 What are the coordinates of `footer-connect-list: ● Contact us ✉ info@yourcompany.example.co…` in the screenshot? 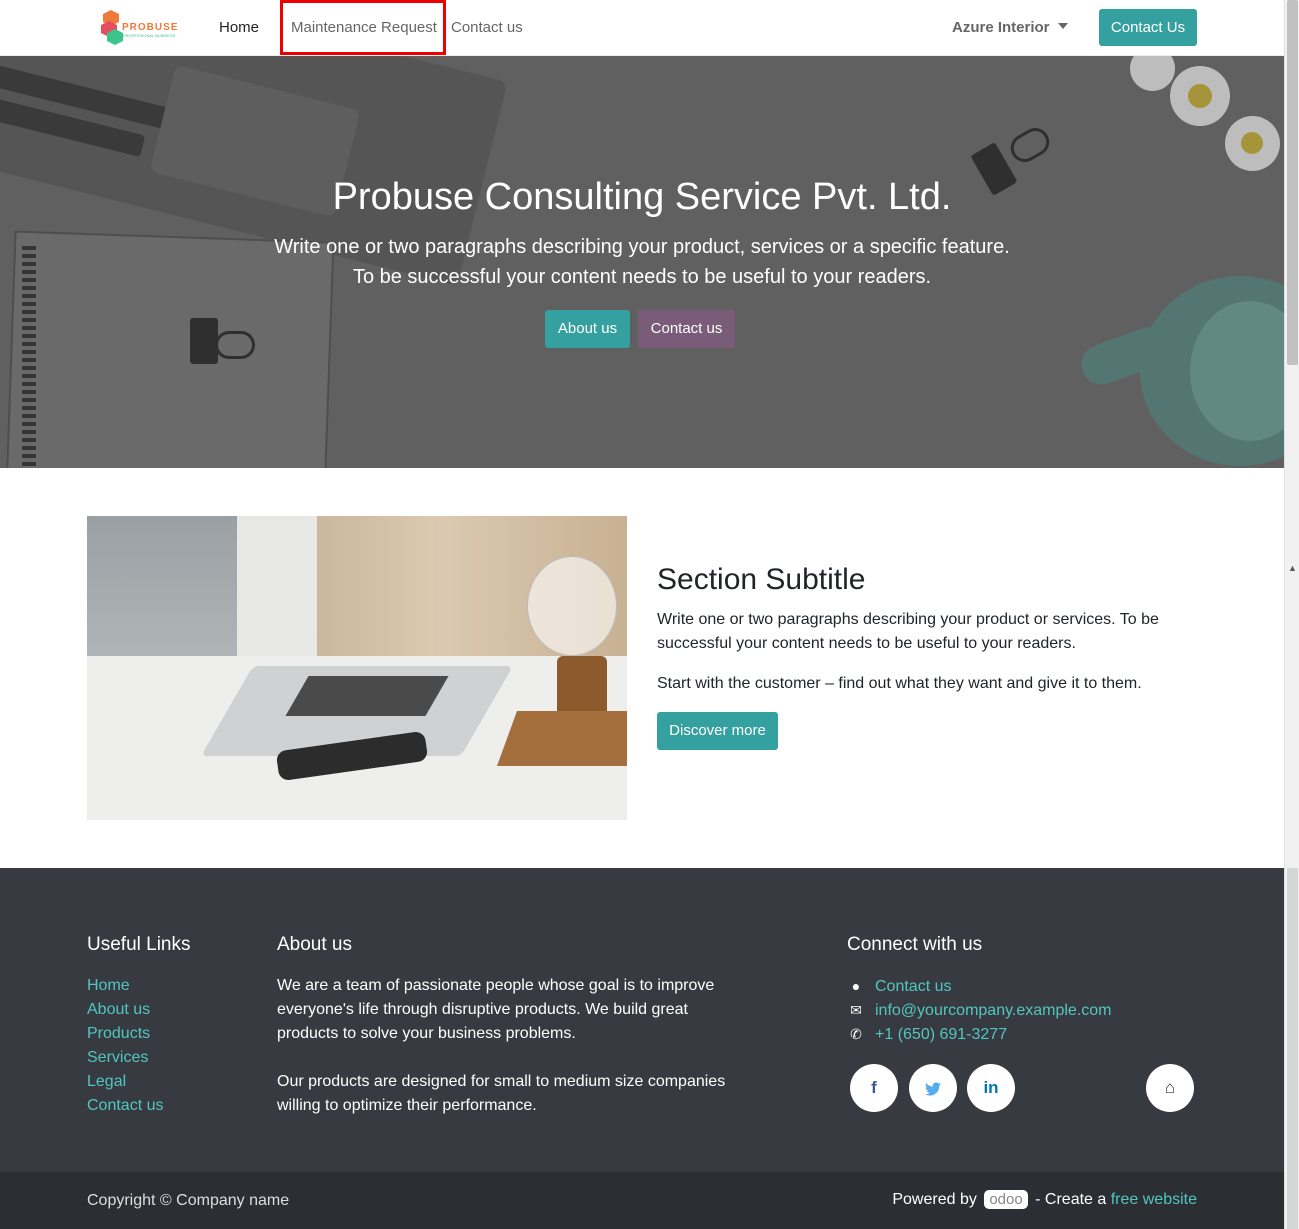 It's located at (979, 1010).